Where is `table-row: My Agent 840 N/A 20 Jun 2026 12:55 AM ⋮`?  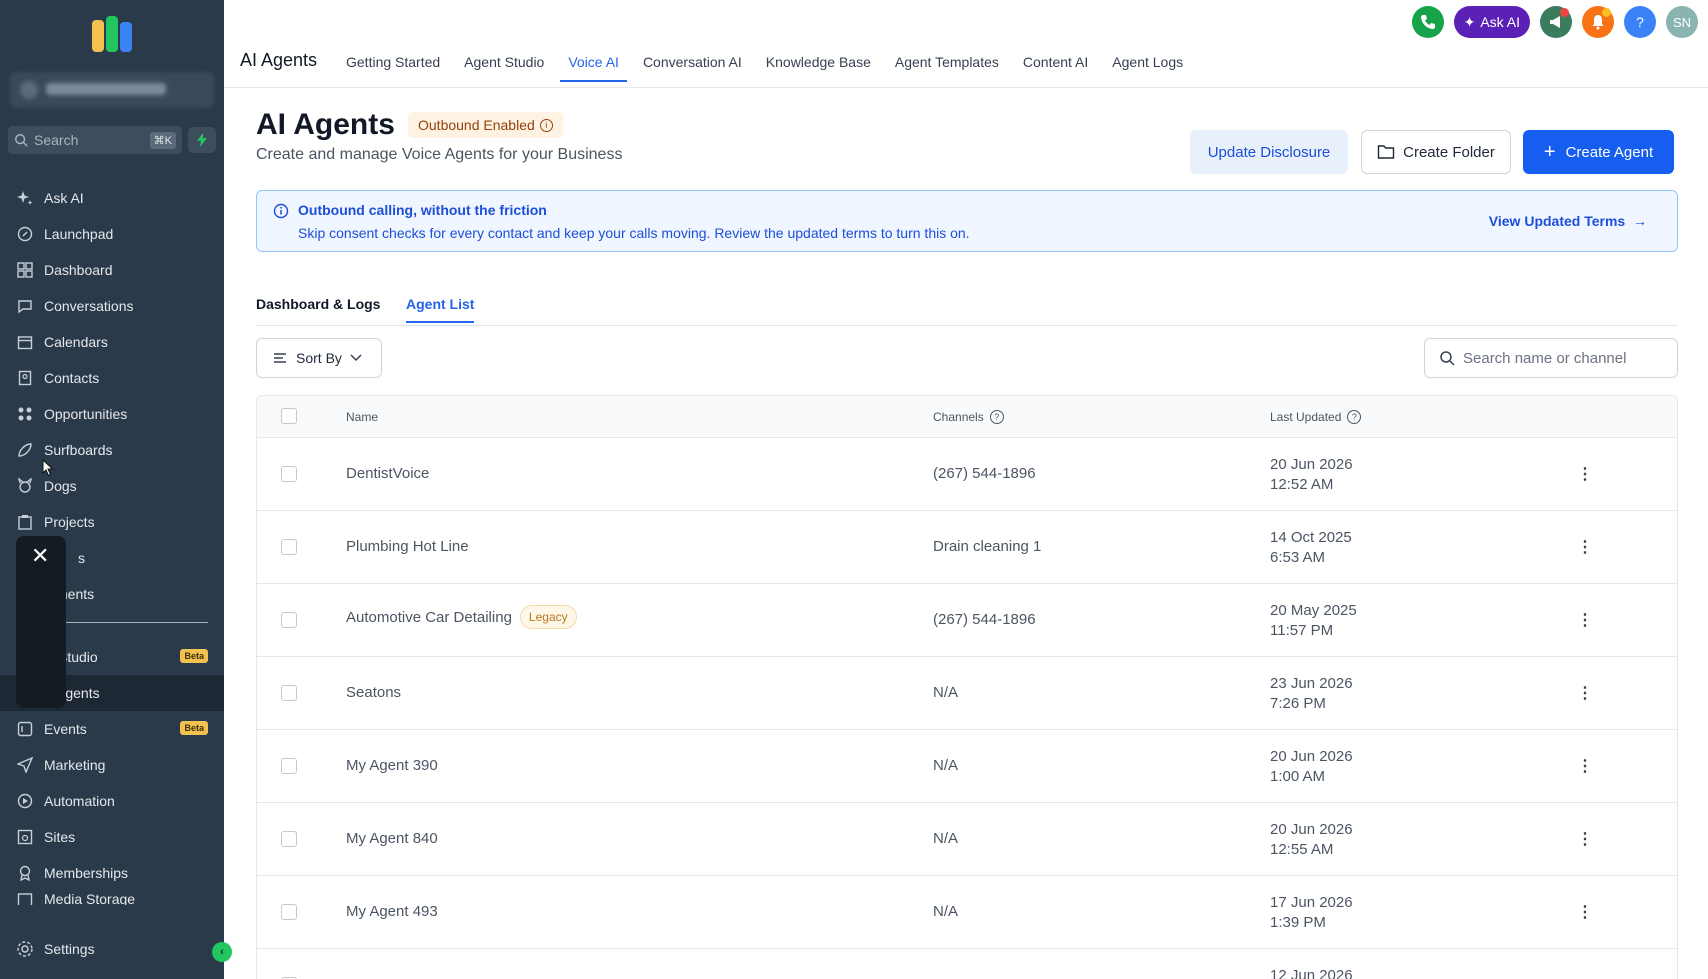
table-row: My Agent 840 N/A 20 Jun 2026 12:55 AM ⋮ is located at coordinates (967, 839).